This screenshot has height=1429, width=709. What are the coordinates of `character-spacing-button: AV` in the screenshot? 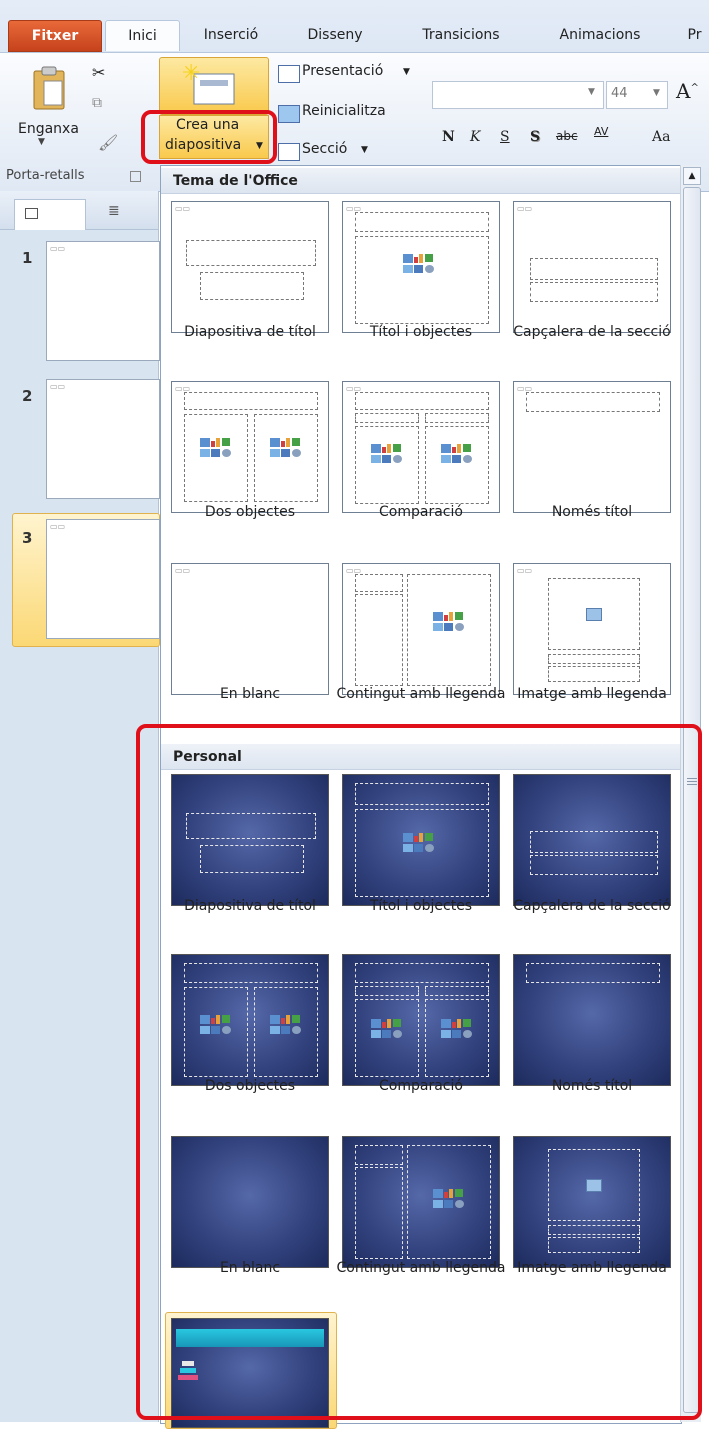 It's located at (601, 131).